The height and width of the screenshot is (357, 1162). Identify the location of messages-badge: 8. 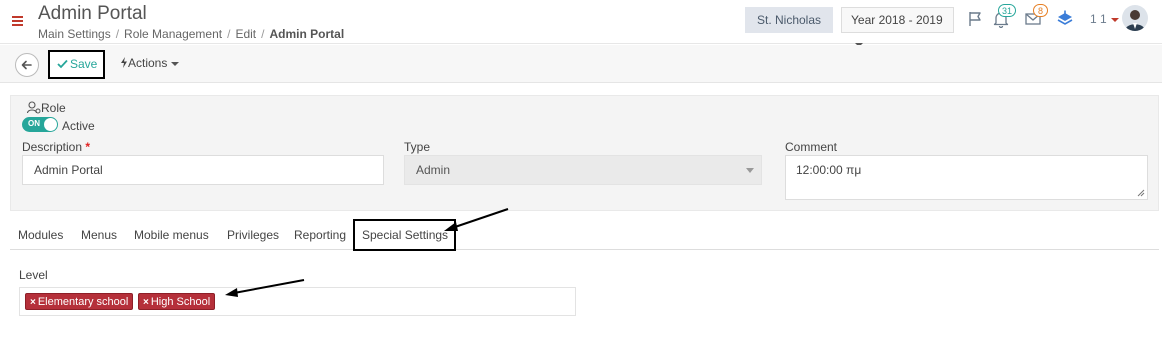
(1040, 10).